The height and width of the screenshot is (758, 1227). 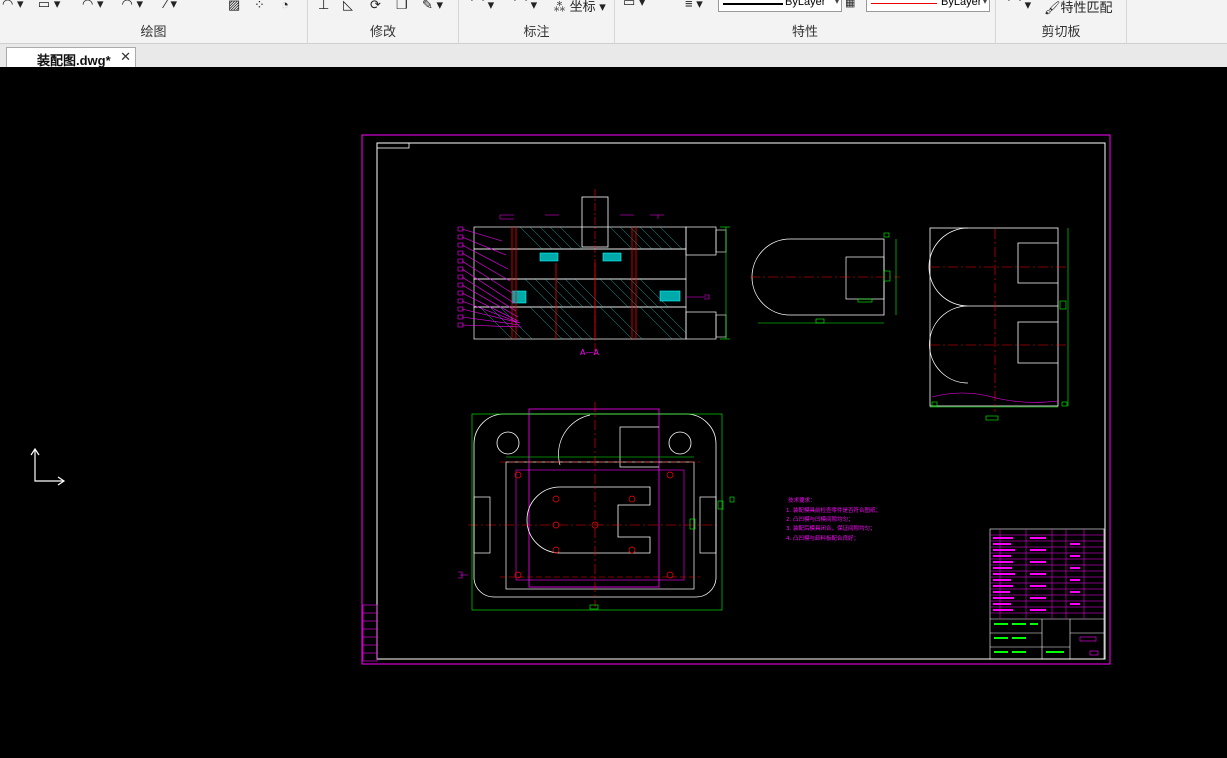 What do you see at coordinates (589, 352) in the screenshot?
I see `section-label: A—A` at bounding box center [589, 352].